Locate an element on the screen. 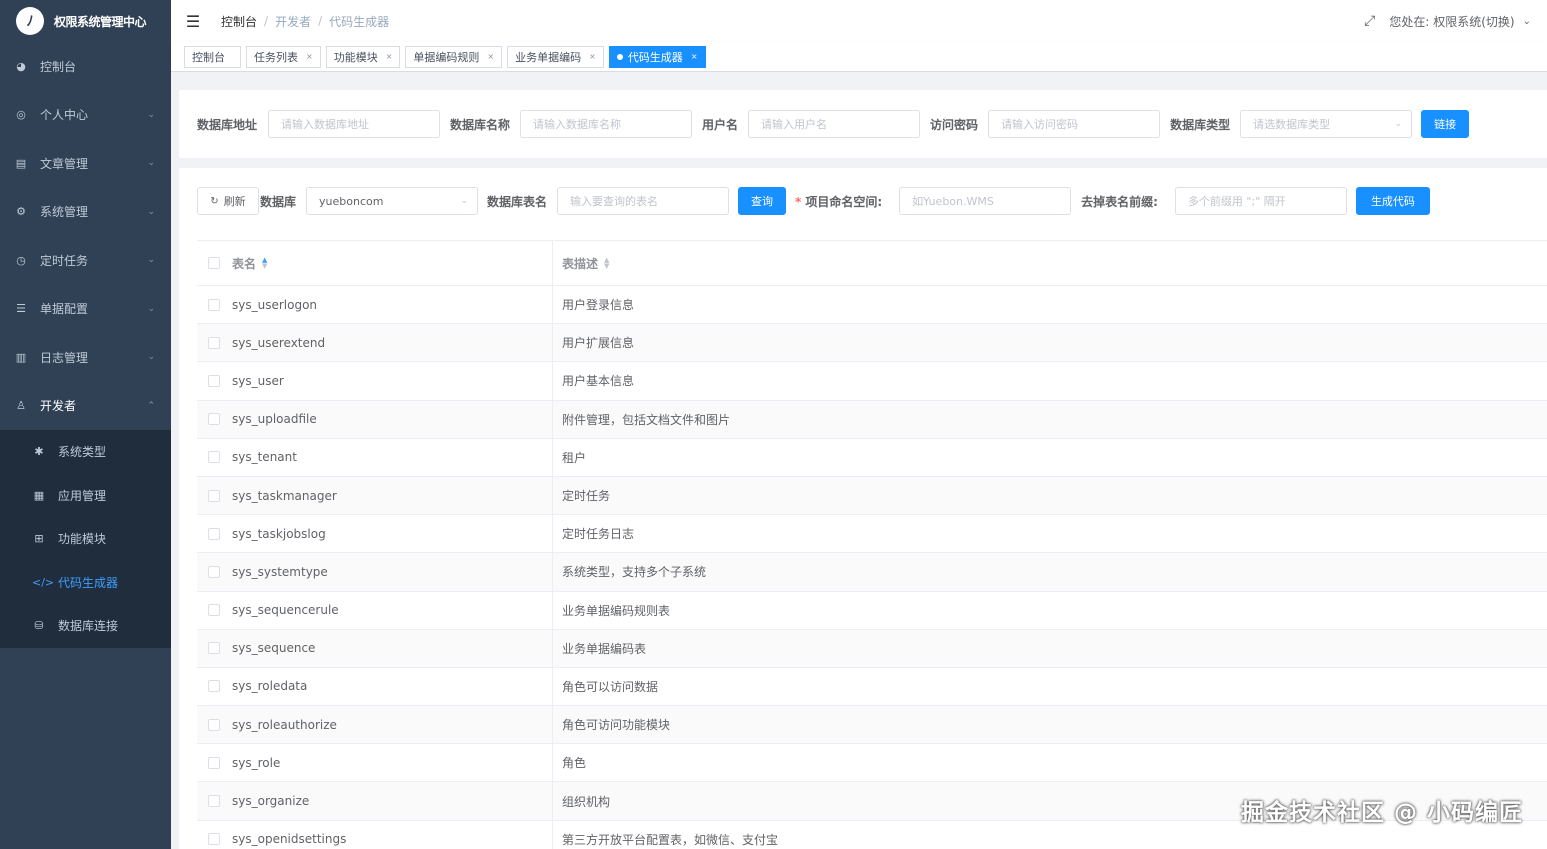  col-header-name: 表名 ▲ ▼ is located at coordinates (392, 263).